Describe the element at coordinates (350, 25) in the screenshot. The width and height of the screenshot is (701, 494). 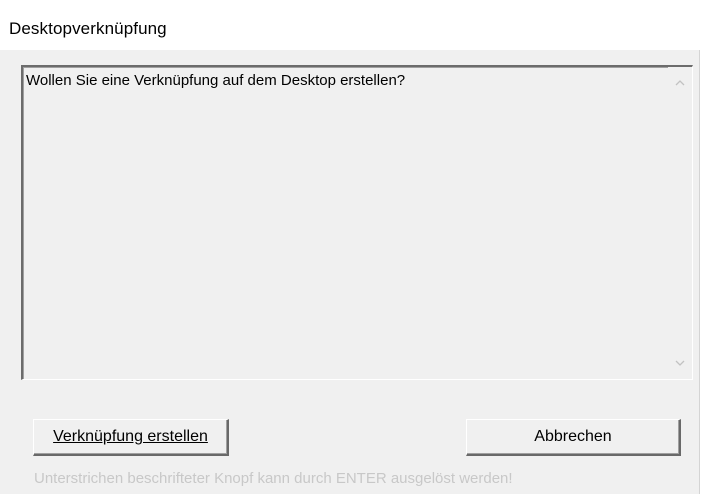
I see `title-bar: Desktopverknüpfung` at that location.